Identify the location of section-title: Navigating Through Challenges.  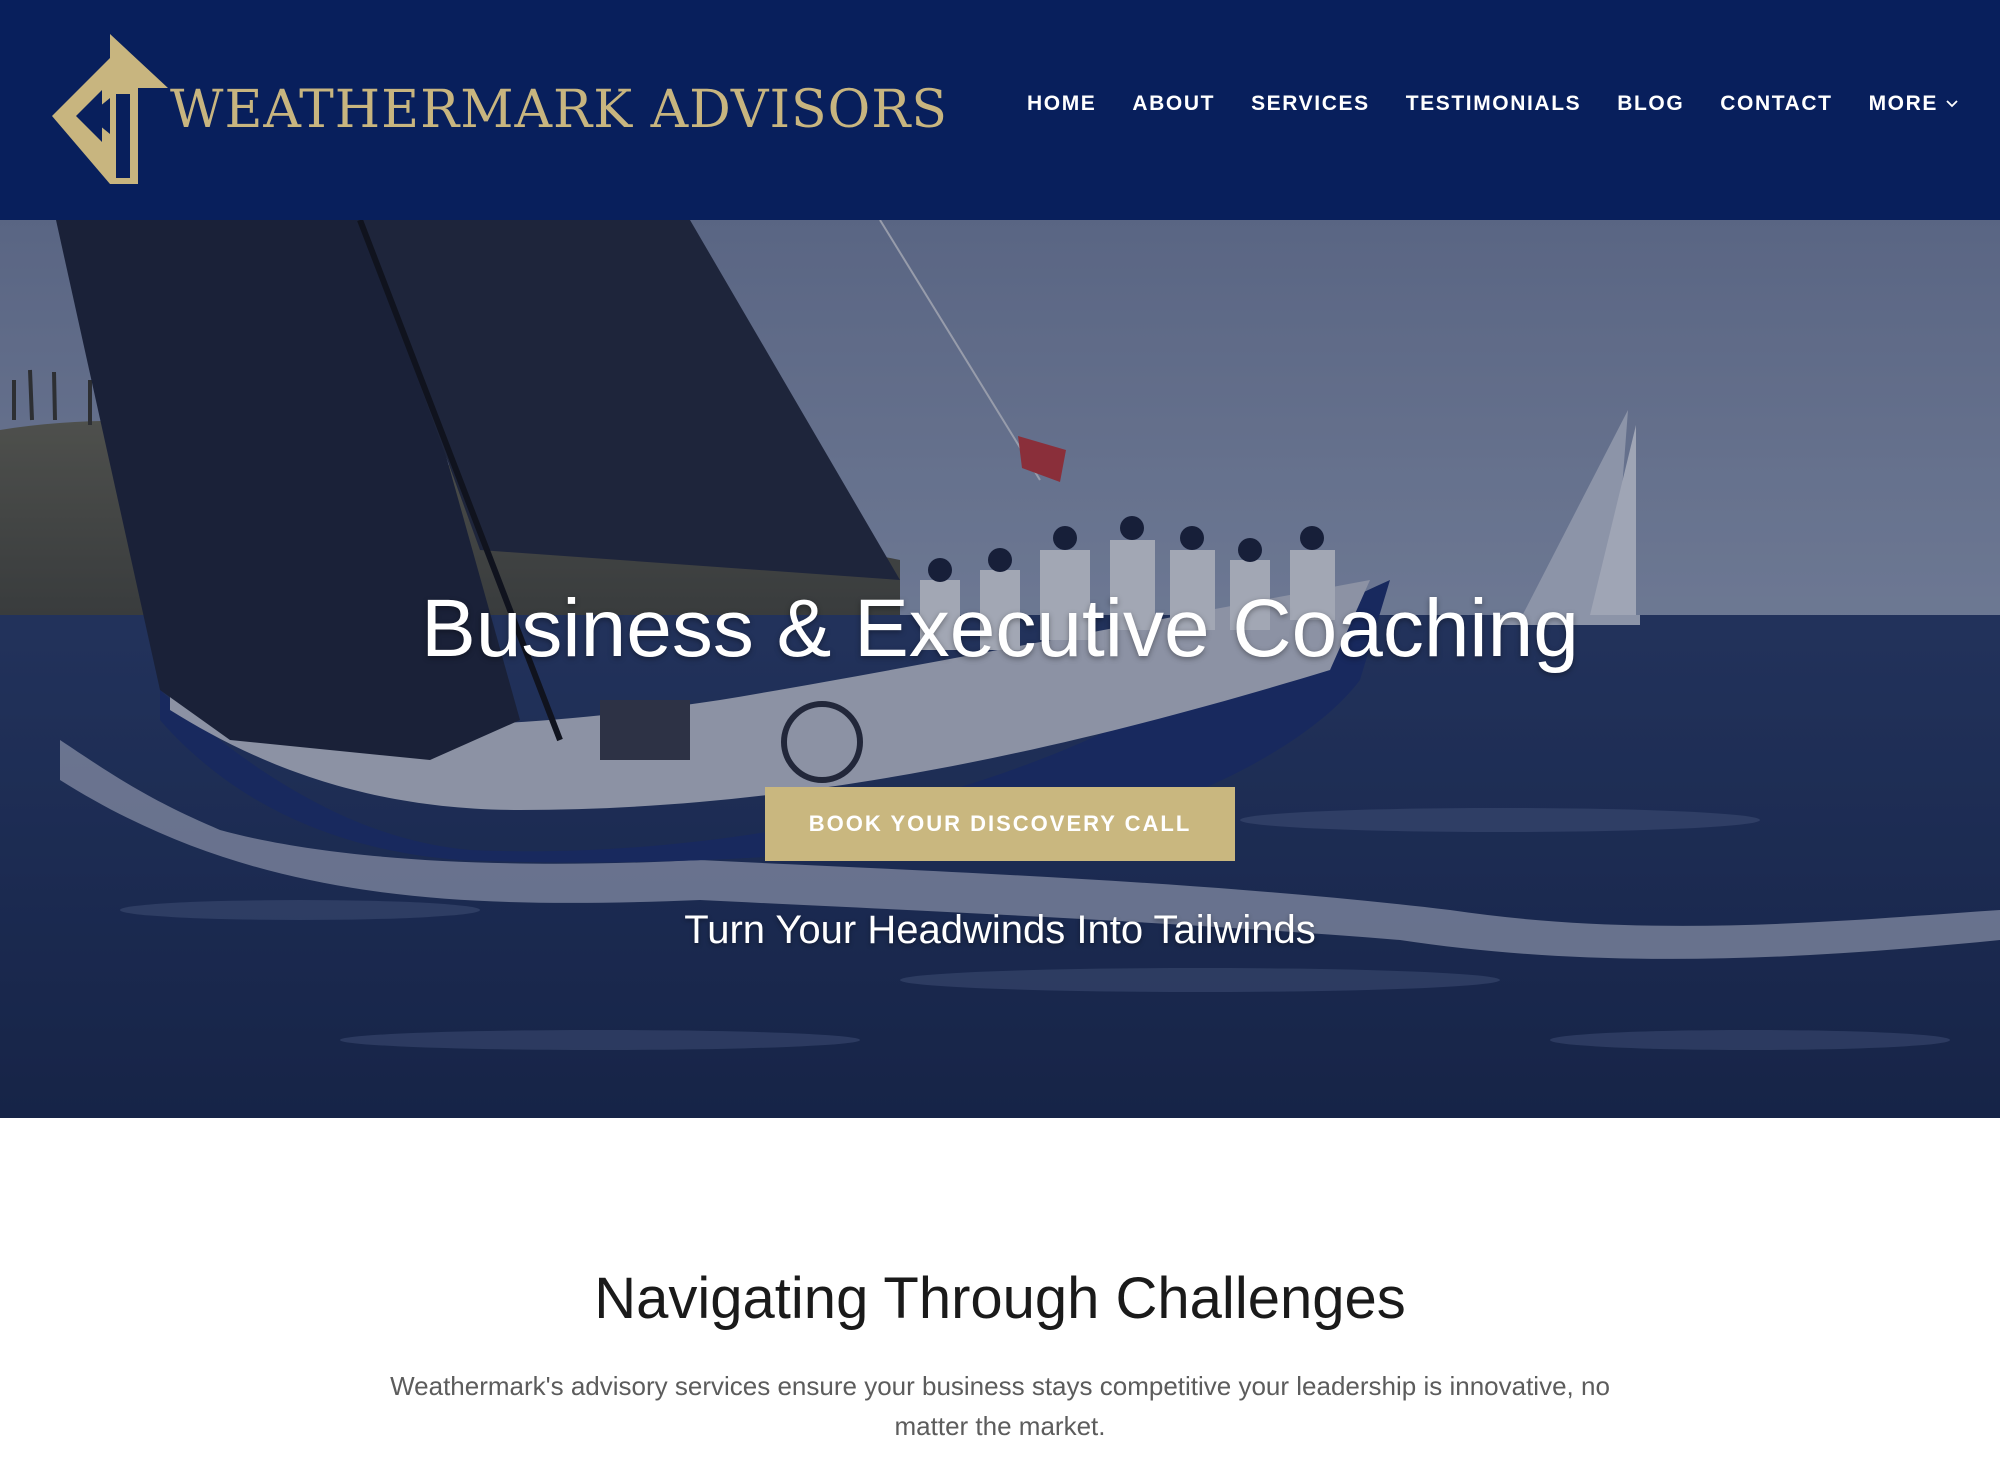
(1000, 1298).